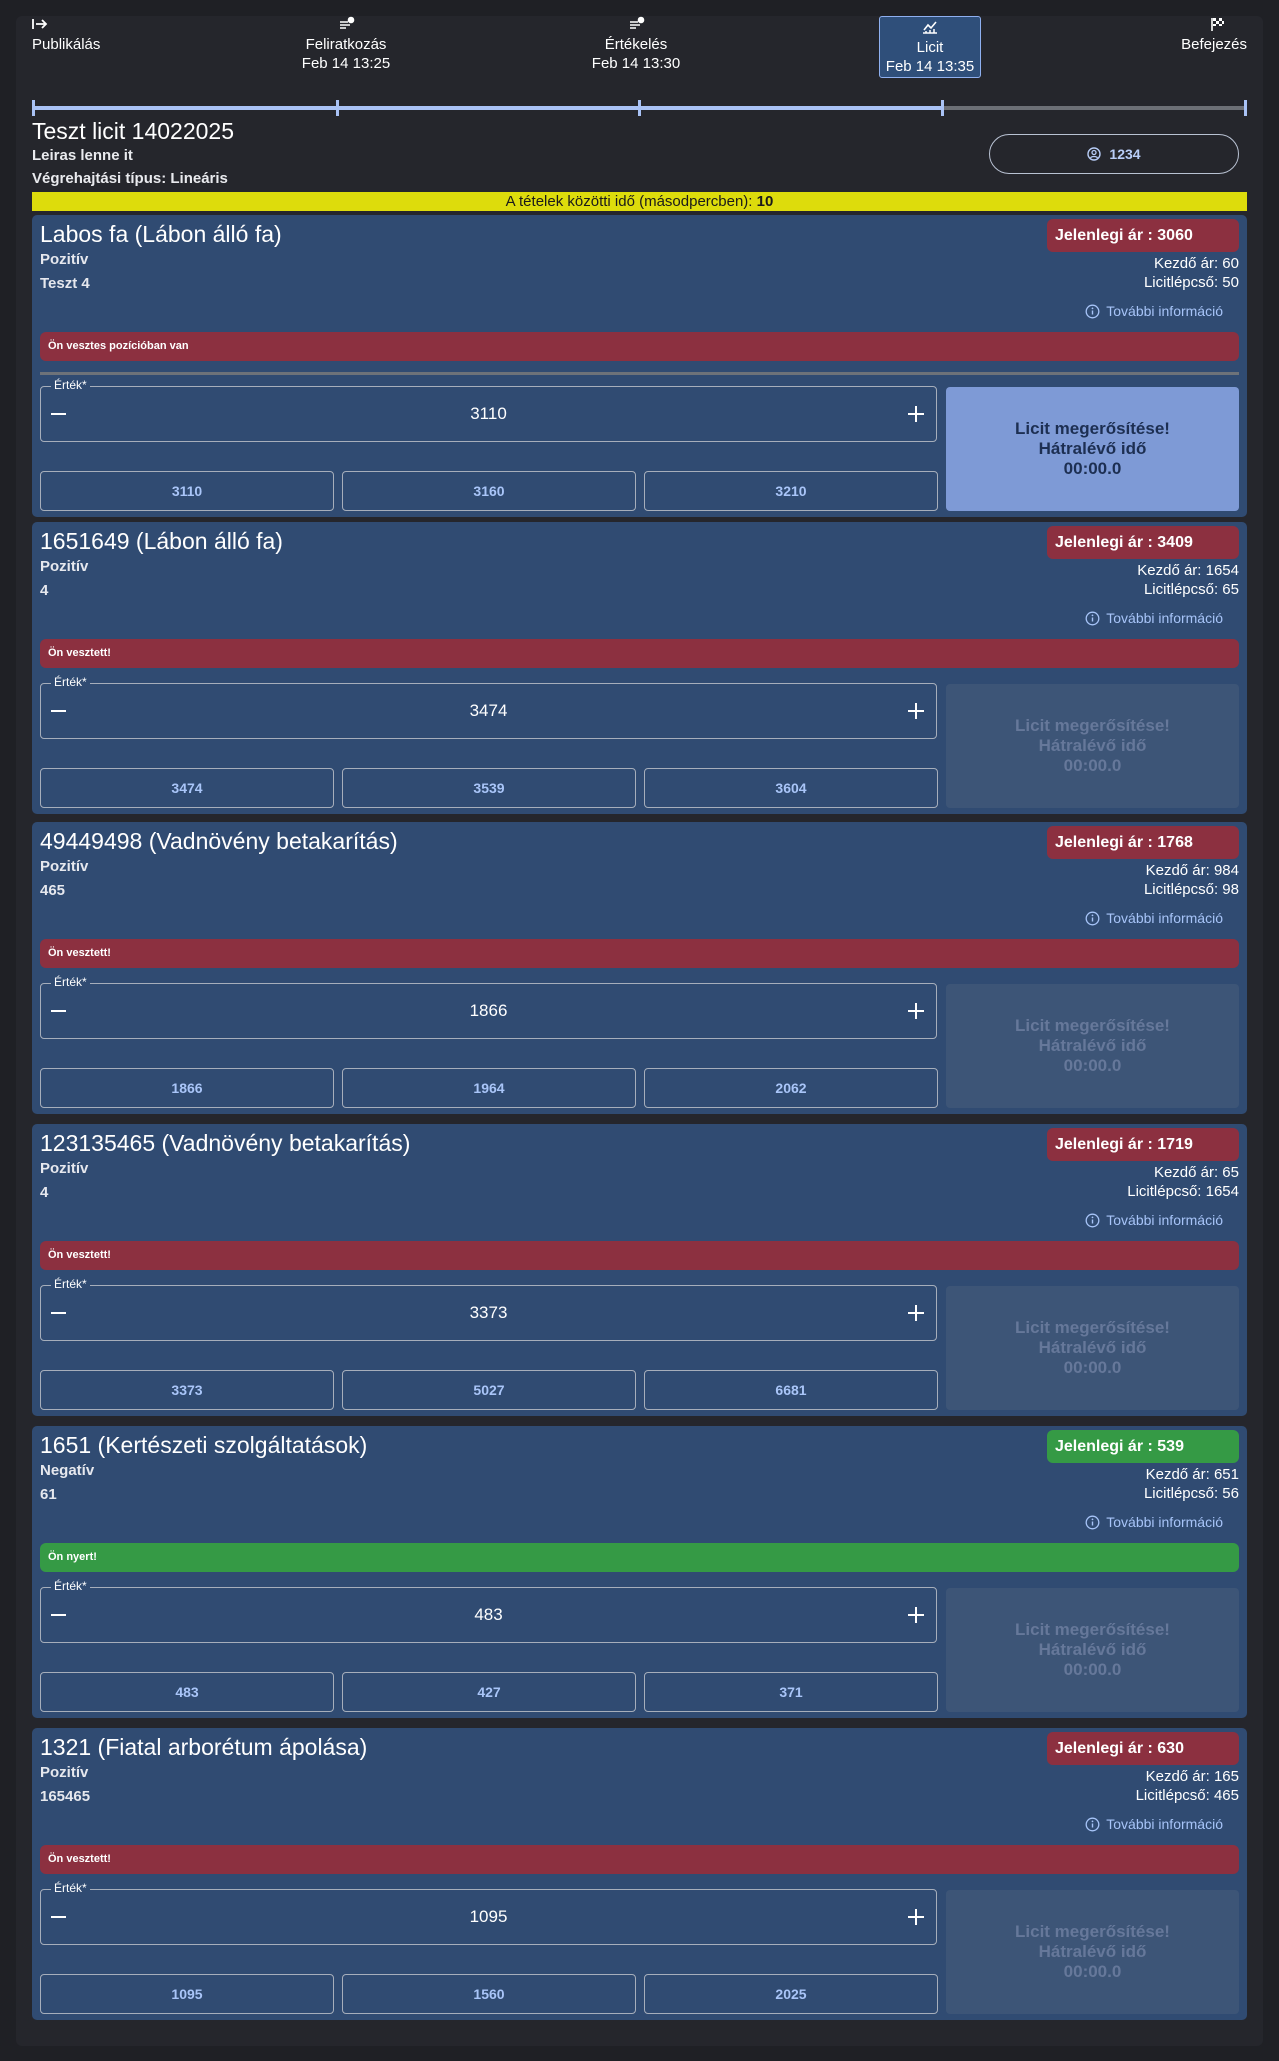  I want to click on bid-value-input: 1095, so click(488, 1917).